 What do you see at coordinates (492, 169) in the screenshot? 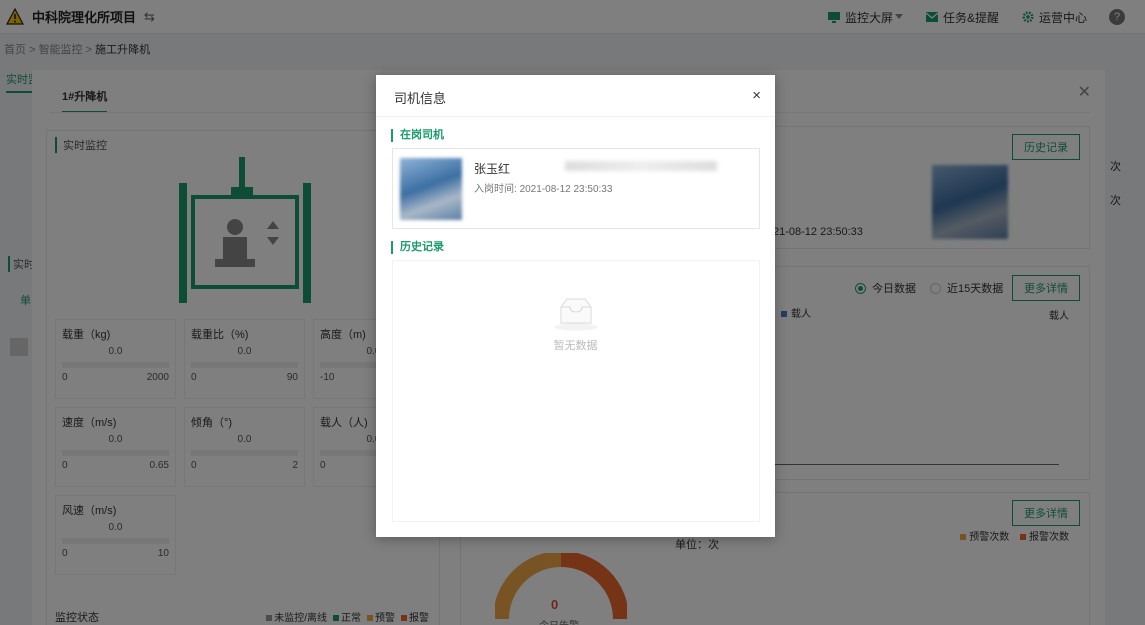
I see `driver-name: 张玉红` at bounding box center [492, 169].